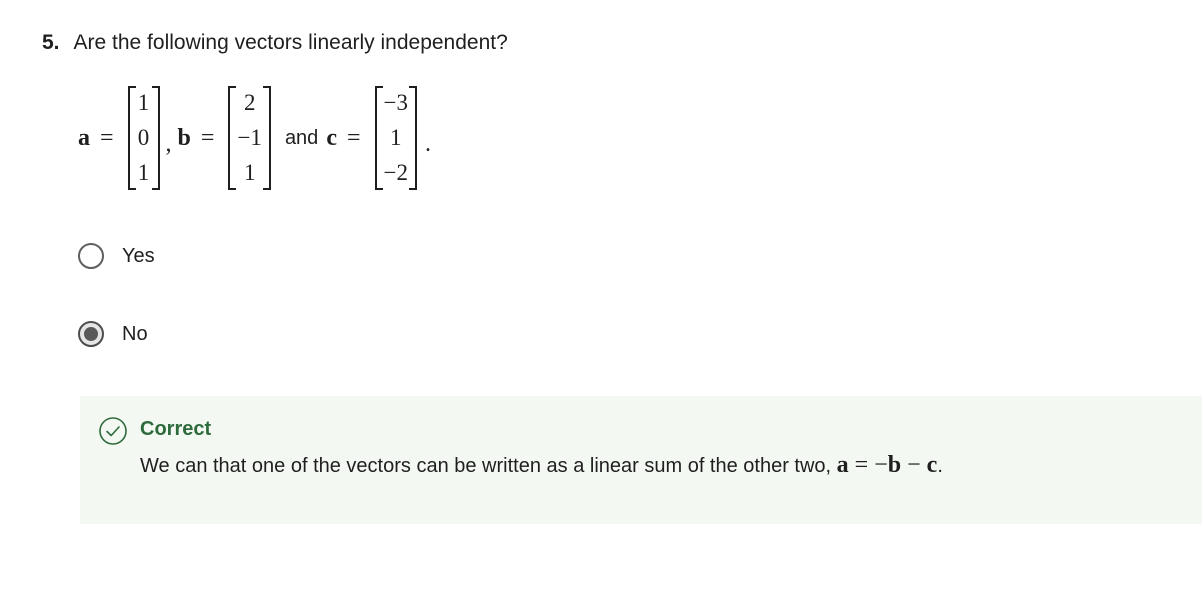  I want to click on question-number: 5., so click(51, 42).